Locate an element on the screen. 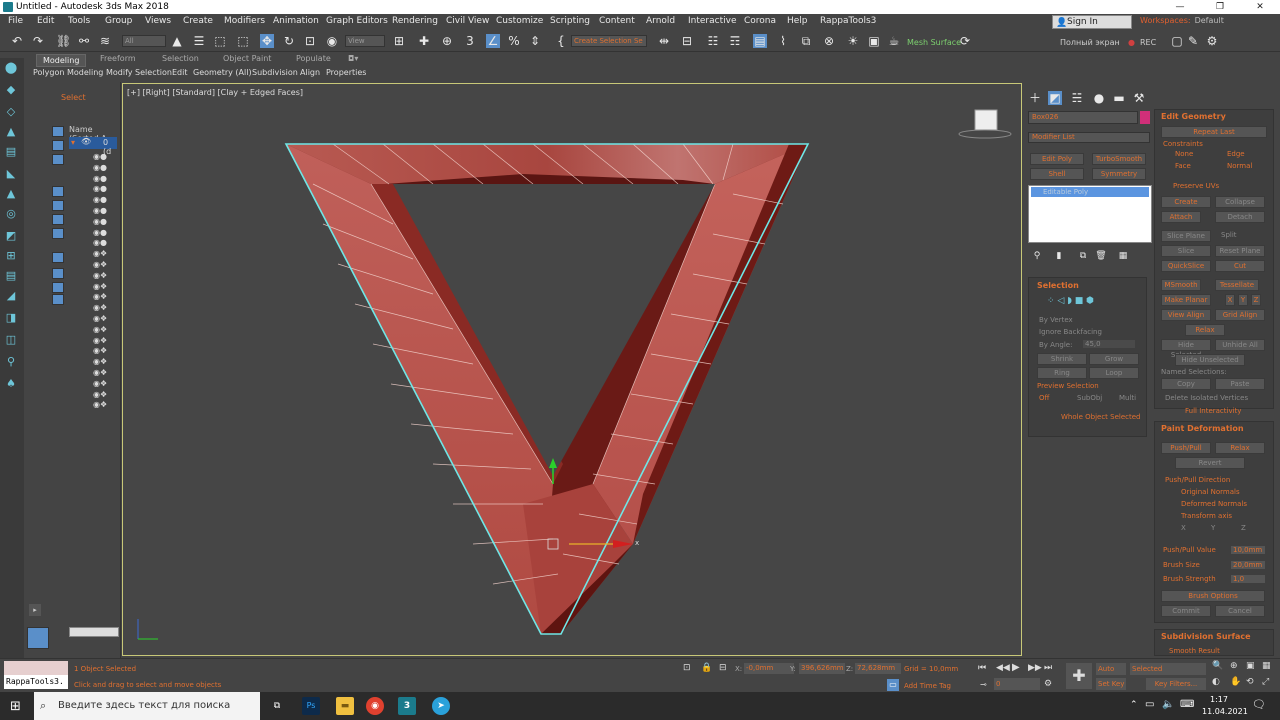 The image size is (1280, 720). utilities-tab-icon: ⚒ is located at coordinates (1139, 98).